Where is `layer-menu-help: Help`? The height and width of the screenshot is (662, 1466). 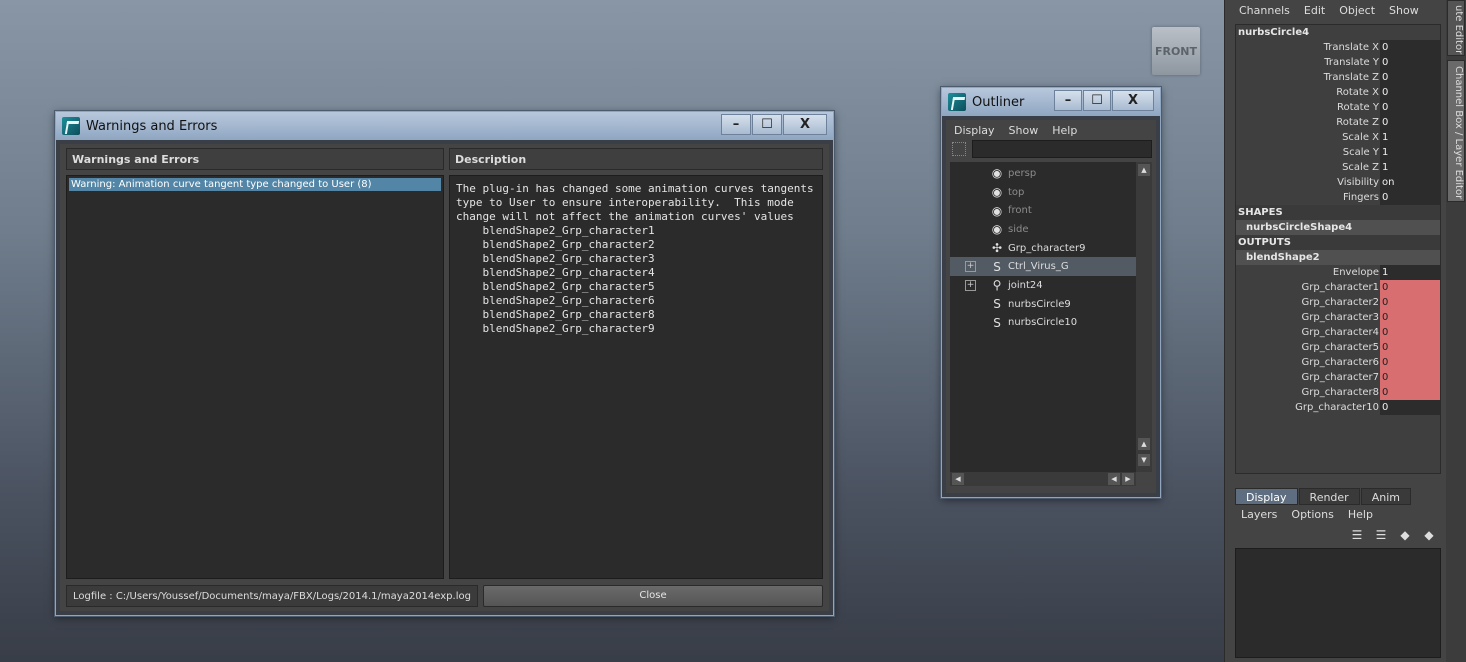
layer-menu-help: Help is located at coordinates (1360, 514).